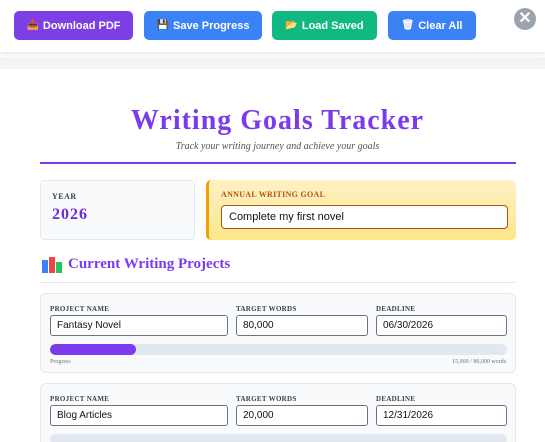  I want to click on header-divider, so click(278, 163).